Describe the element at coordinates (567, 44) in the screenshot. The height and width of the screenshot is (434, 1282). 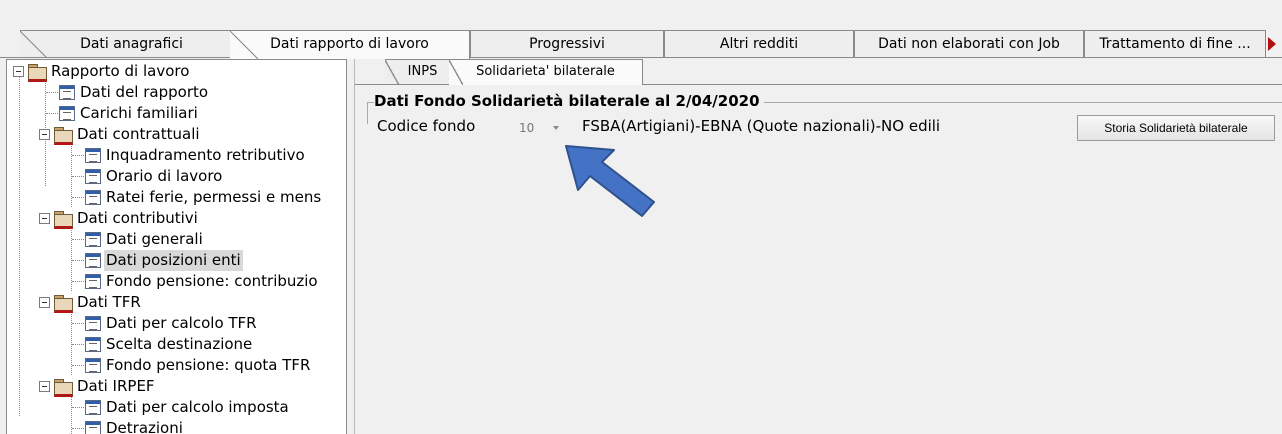
I see `tab-progressivi: Progressivi` at that location.